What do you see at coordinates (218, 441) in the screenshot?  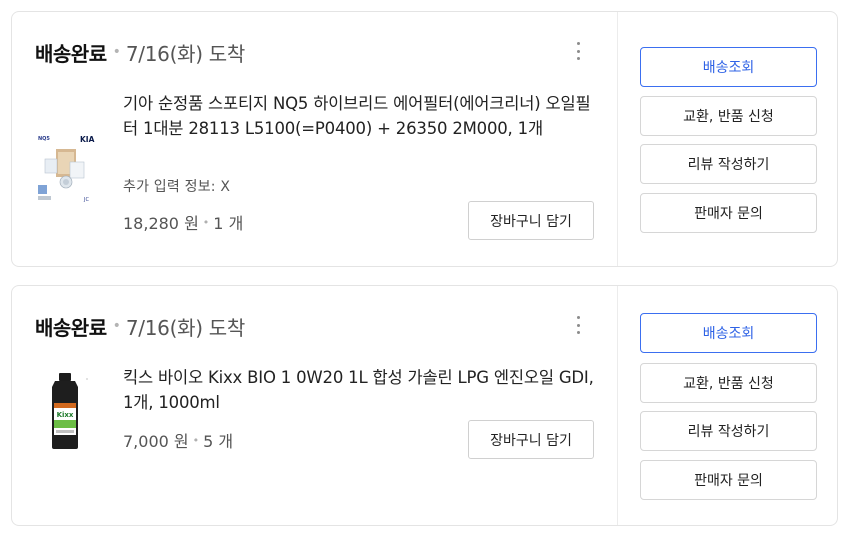 I see `quantity: 5 개` at bounding box center [218, 441].